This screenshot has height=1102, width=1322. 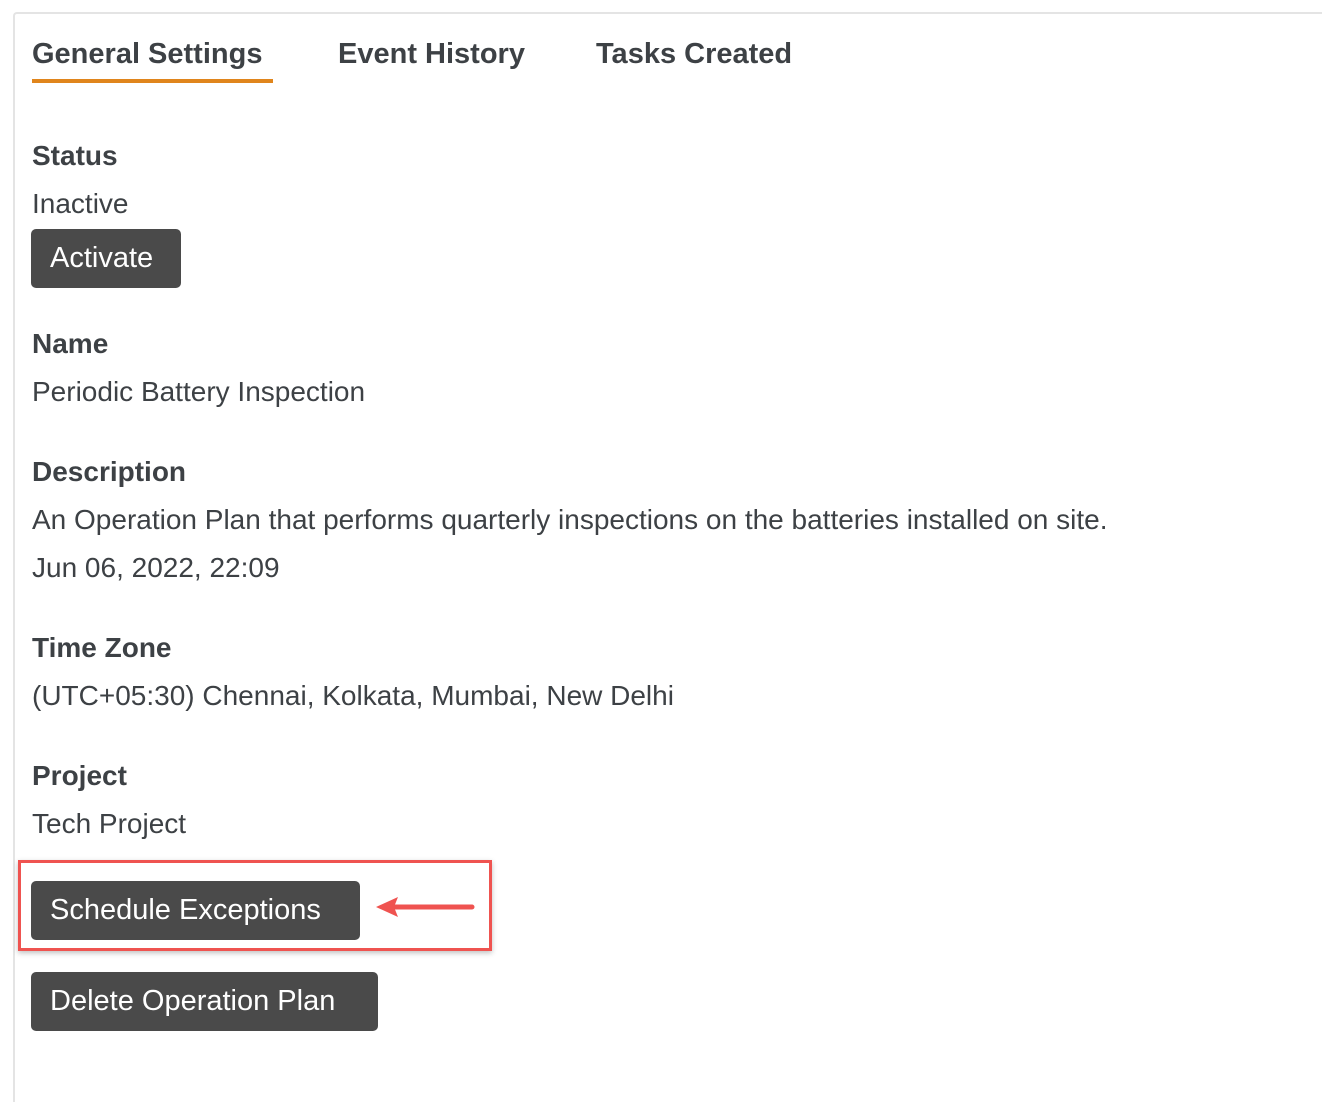 What do you see at coordinates (204, 1001) in the screenshot?
I see `delete-operation-plan-button: Delete Operation Plan` at bounding box center [204, 1001].